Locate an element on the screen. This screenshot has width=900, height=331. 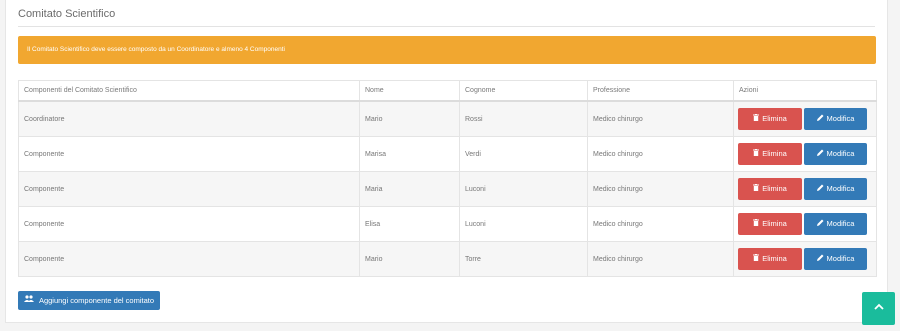
cell-role: Coordinatore is located at coordinates (189, 118).